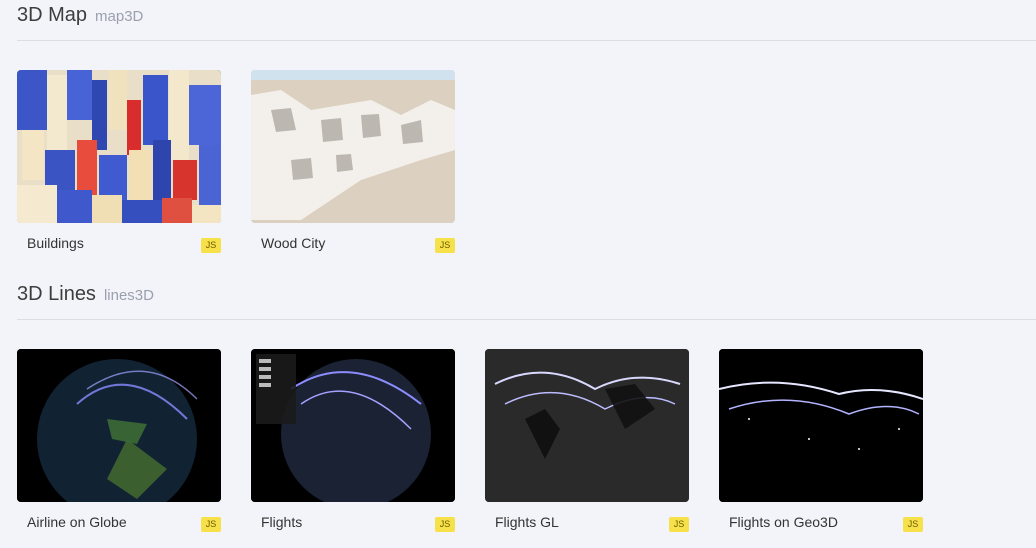 This screenshot has width=1036, height=548. What do you see at coordinates (821, 425) in the screenshot?
I see `flights-geo3d-thumbnail` at bounding box center [821, 425].